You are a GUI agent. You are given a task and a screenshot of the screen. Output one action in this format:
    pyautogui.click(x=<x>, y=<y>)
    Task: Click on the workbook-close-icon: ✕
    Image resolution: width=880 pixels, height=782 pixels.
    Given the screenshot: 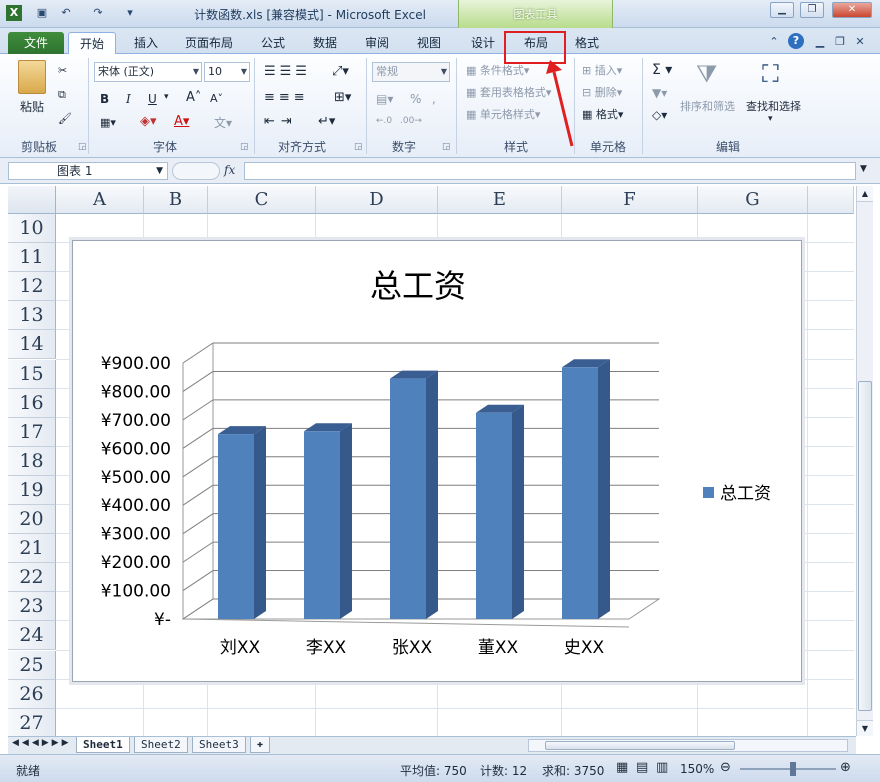 What is the action you would take?
    pyautogui.click(x=860, y=42)
    